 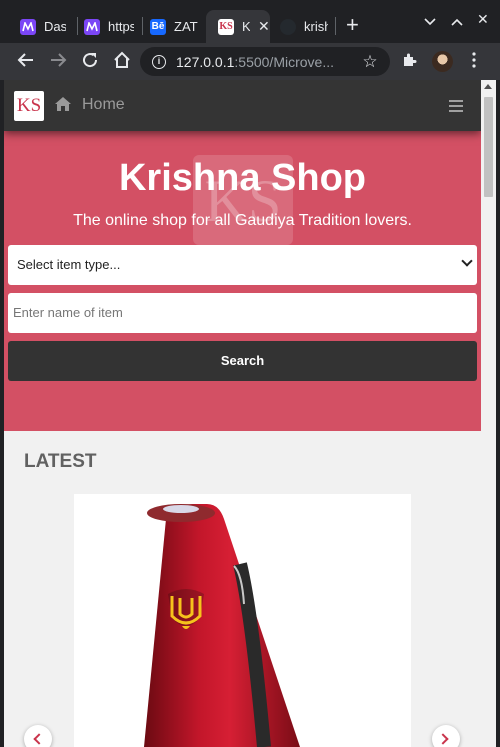 What do you see at coordinates (122, 62) in the screenshot?
I see `home-browser-icon` at bounding box center [122, 62].